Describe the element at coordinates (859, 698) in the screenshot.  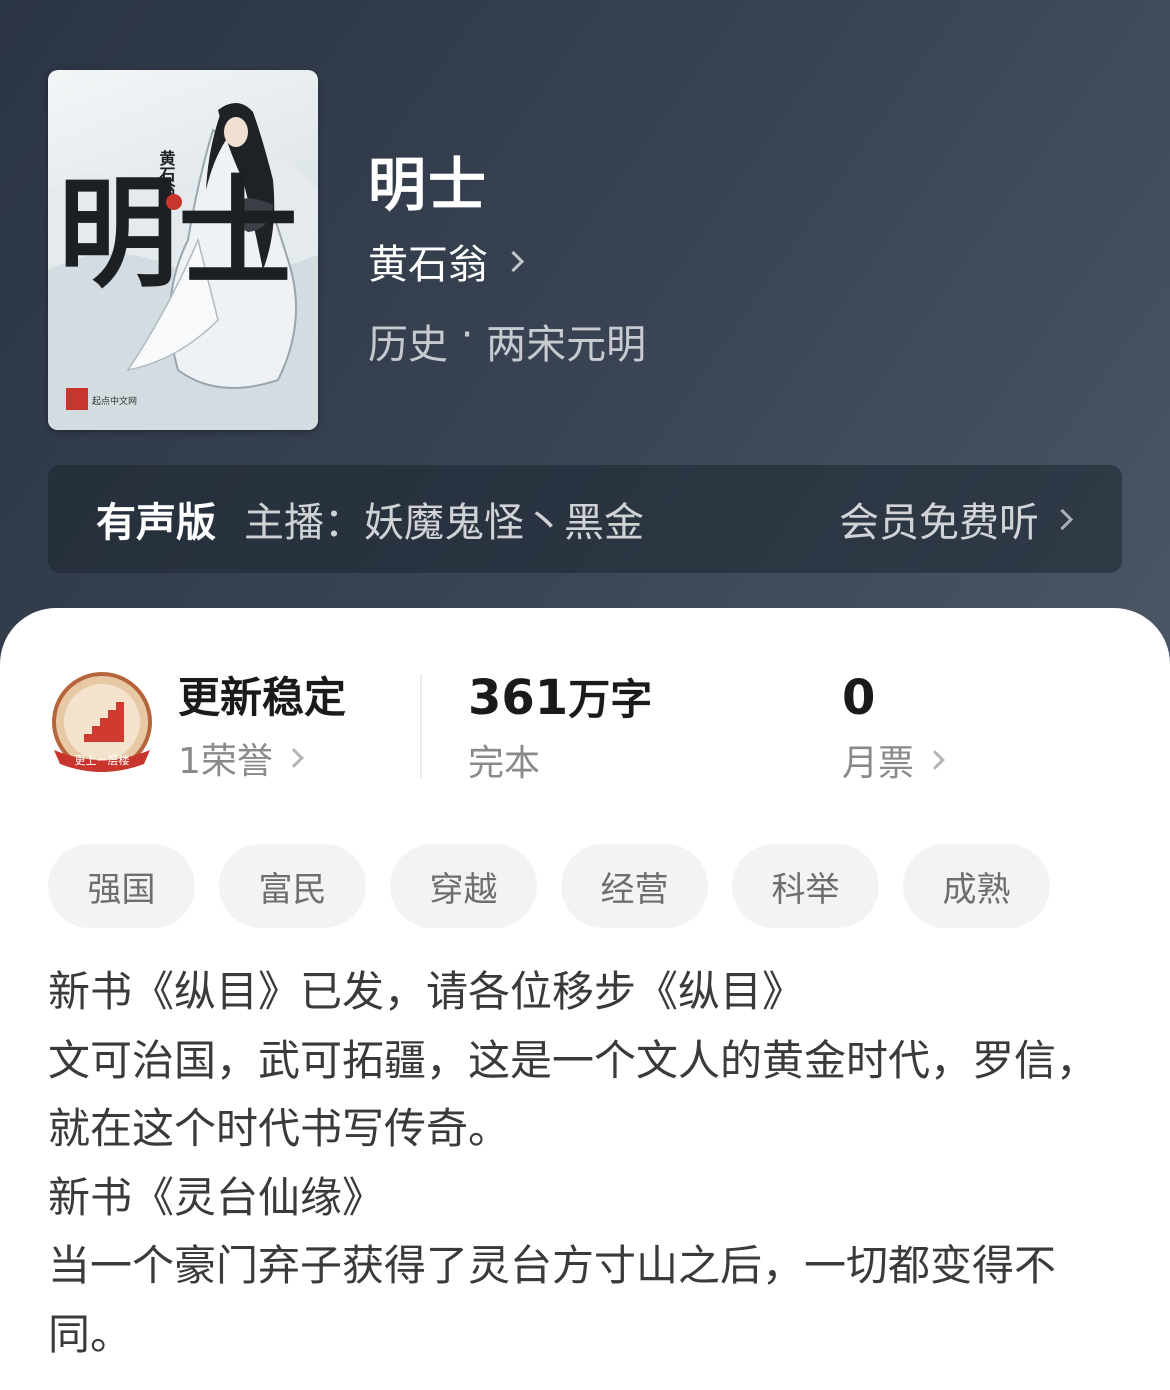
I see `monthly-ticket-count: 0` at that location.